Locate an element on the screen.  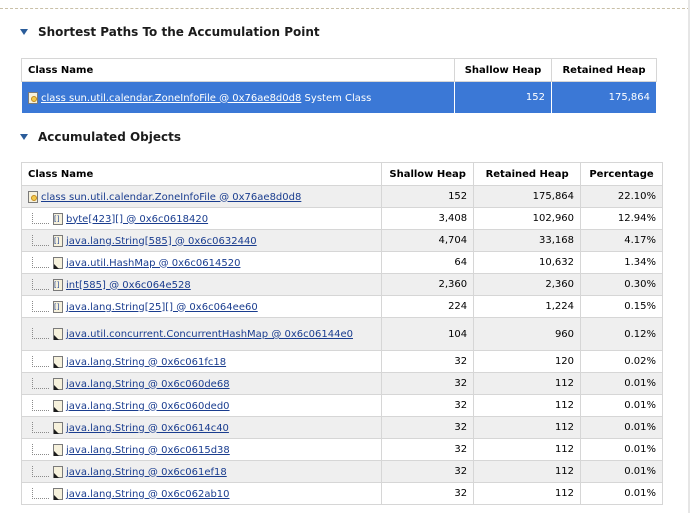
table-row: java.lang.String @ 0x6c060ded0 32 112 0.01% is located at coordinates (341, 405).